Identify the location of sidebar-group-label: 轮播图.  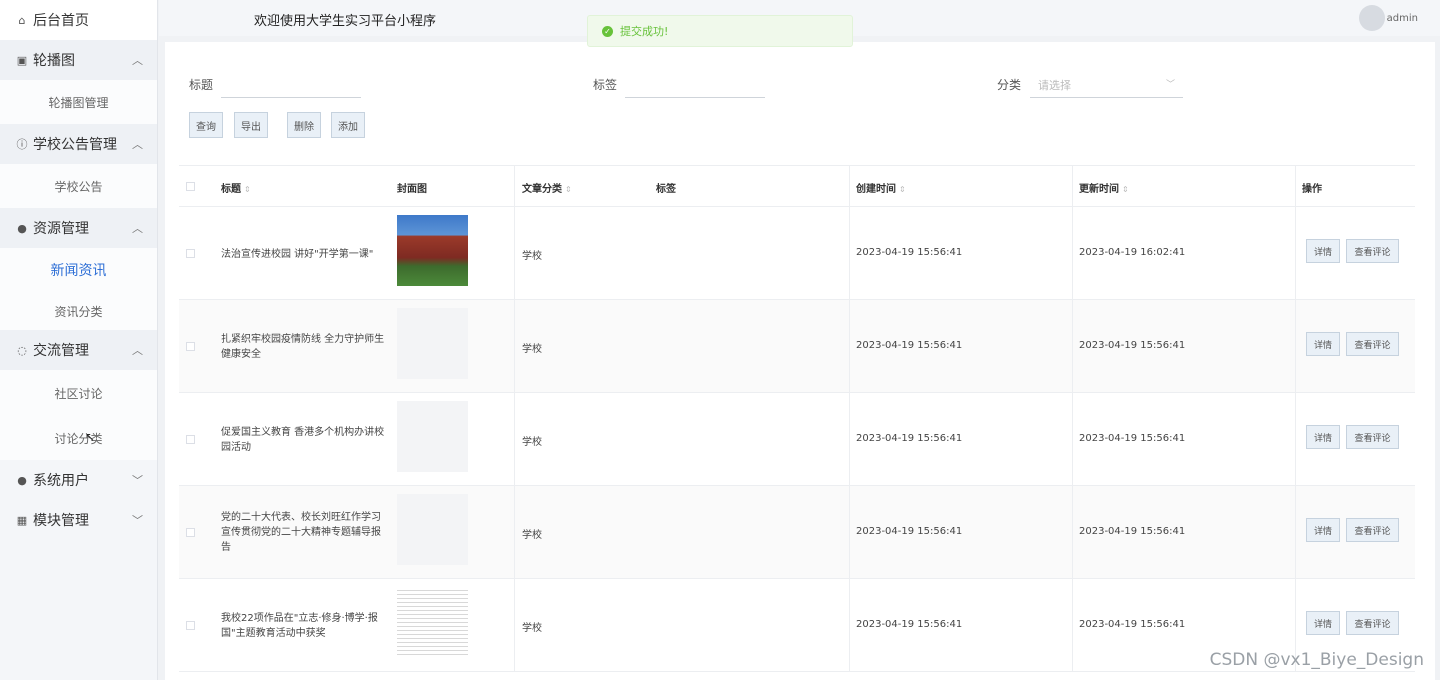
(54, 61).